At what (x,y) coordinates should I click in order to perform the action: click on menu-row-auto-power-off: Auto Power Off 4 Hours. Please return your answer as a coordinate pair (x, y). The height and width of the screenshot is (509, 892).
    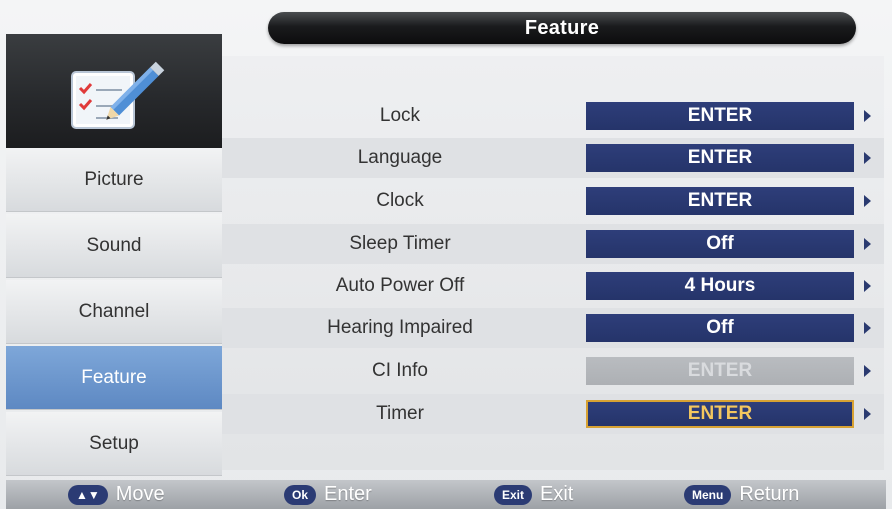
    Looking at the image, I should click on (553, 286).